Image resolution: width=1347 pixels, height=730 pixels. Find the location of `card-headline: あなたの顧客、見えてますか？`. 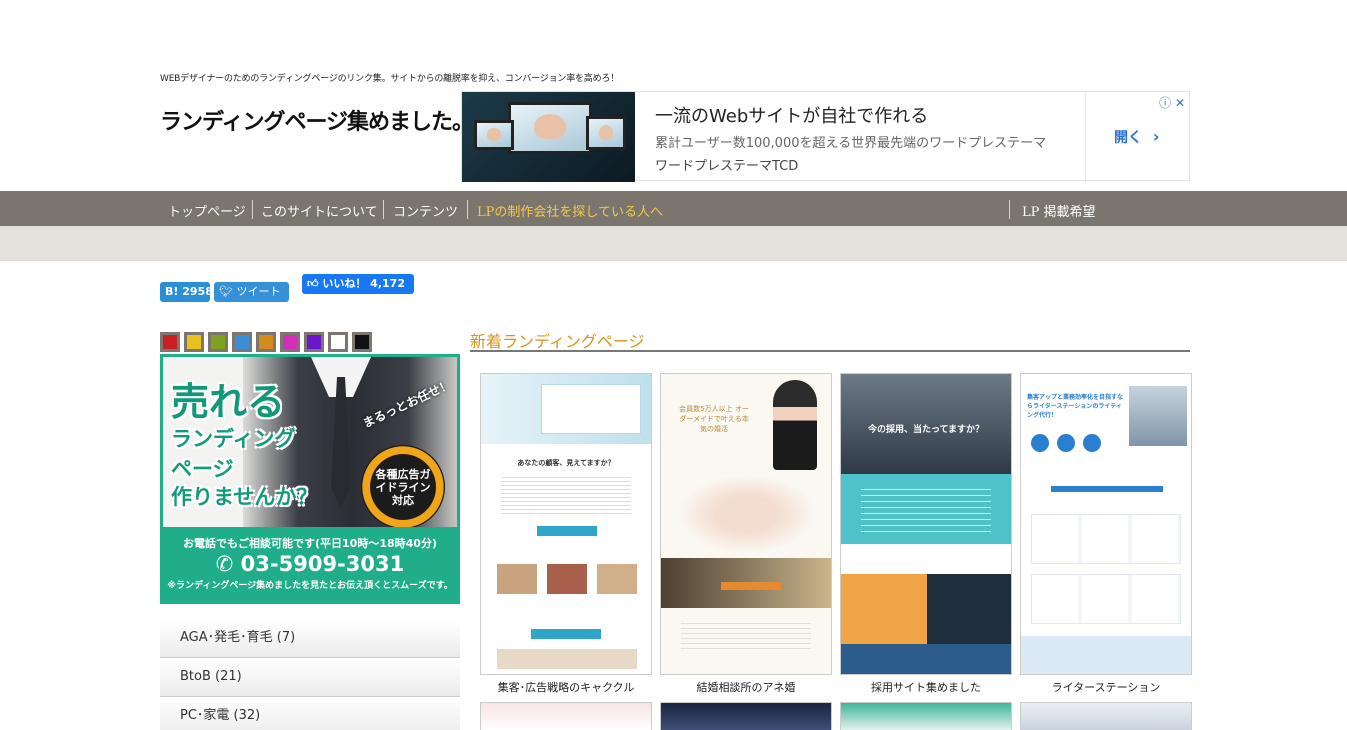

card-headline: あなたの顧客、見えてますか？ is located at coordinates (566, 463).